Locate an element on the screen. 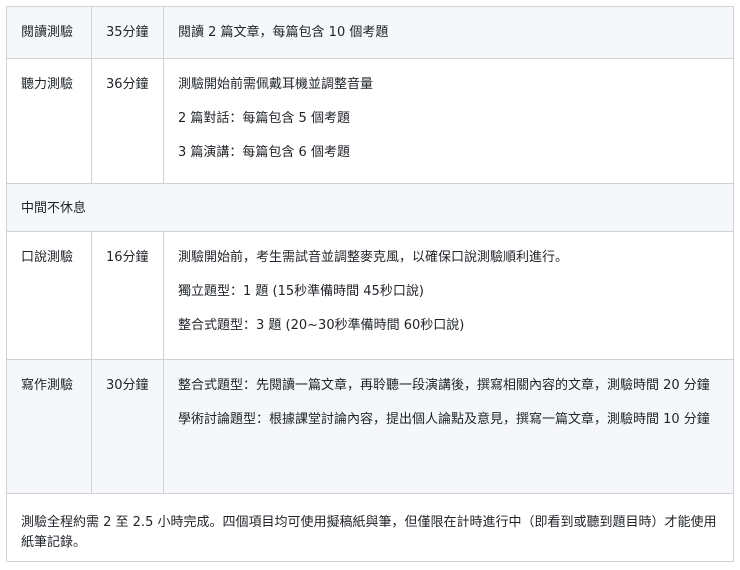 The width and height of the screenshot is (740, 570). detail-line: 測驗開始前，考生需試音並調整麥克風，以確保口說測驗順利進行。 is located at coordinates (373, 257).